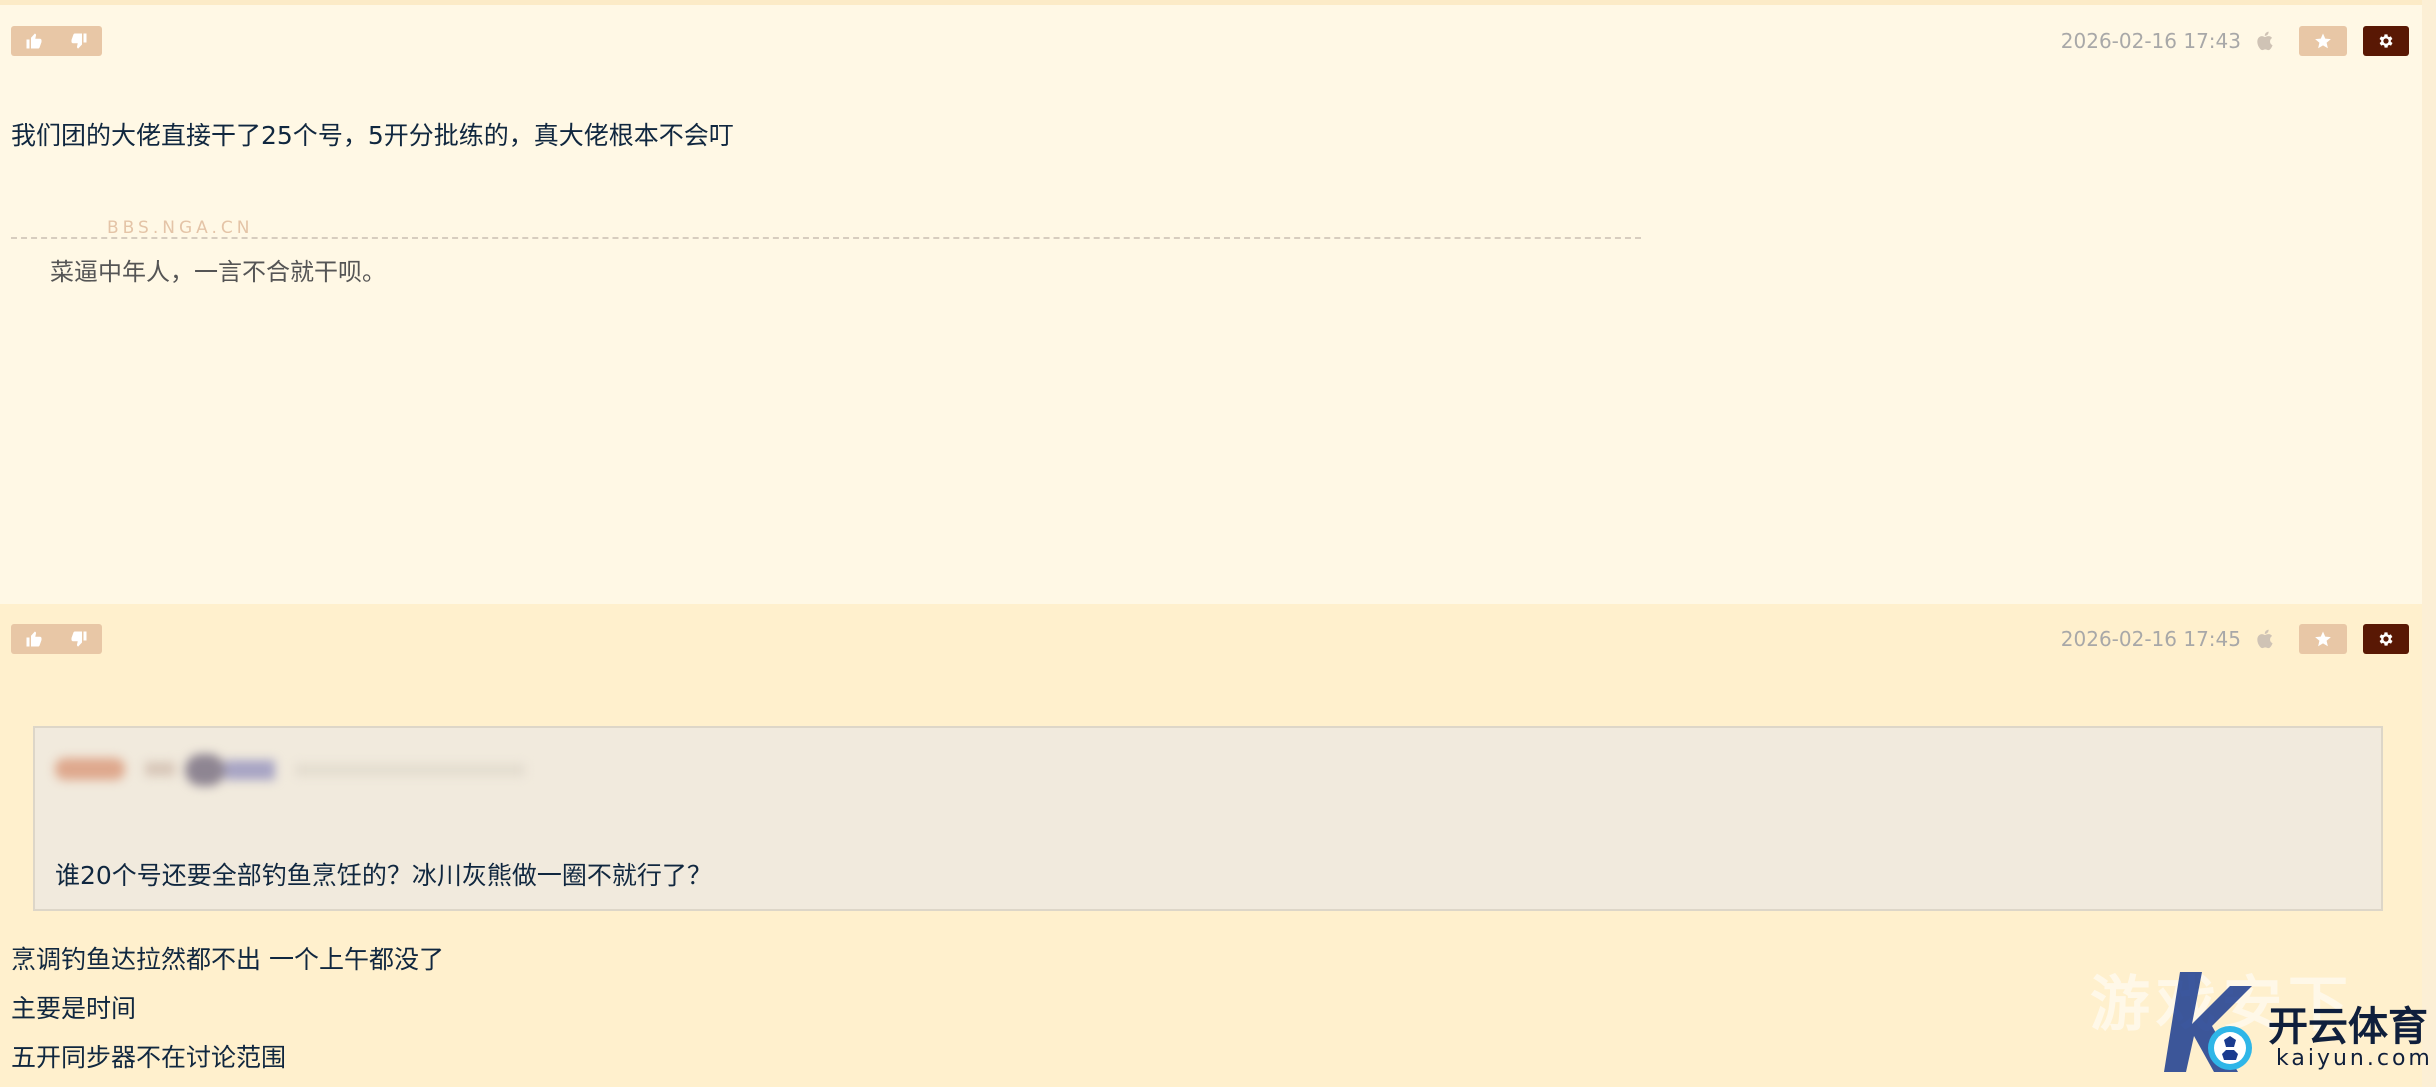 The image size is (2436, 1087). Describe the element at coordinates (2354, 1058) in the screenshot. I see `watermark-domain: kaiyun.com` at that location.